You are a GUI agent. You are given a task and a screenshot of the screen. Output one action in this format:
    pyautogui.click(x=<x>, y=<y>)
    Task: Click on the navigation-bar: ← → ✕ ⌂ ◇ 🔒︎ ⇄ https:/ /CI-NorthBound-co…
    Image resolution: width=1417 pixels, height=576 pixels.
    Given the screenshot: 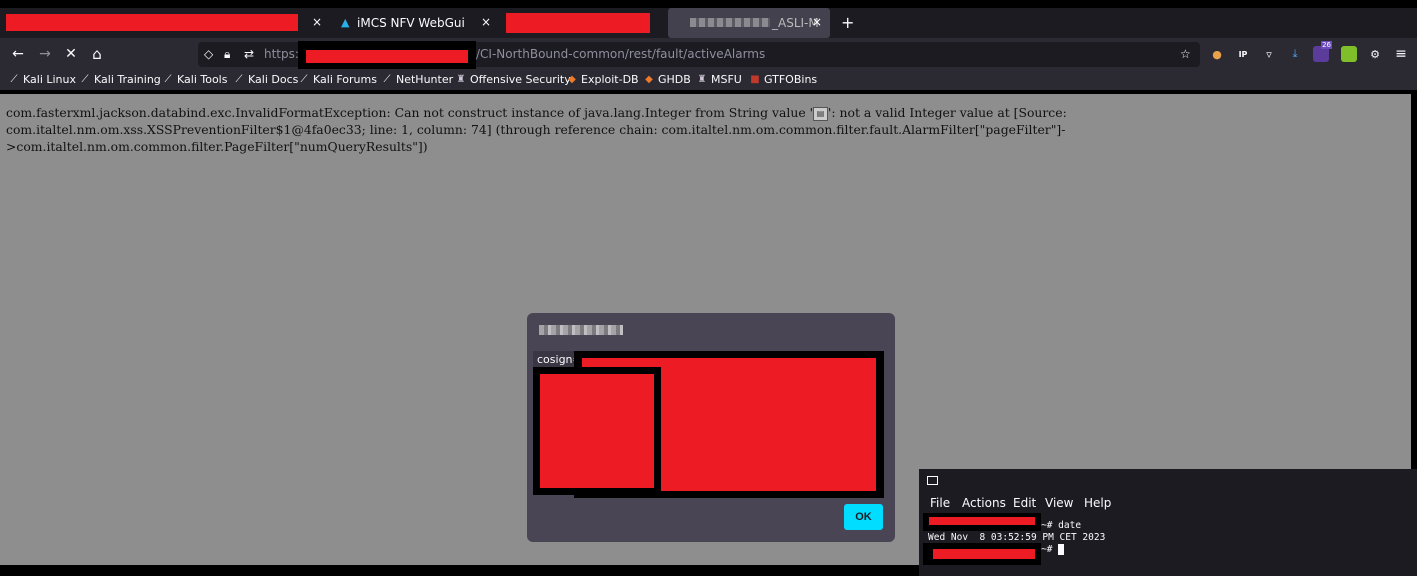 What is the action you would take?
    pyautogui.click(x=708, y=54)
    